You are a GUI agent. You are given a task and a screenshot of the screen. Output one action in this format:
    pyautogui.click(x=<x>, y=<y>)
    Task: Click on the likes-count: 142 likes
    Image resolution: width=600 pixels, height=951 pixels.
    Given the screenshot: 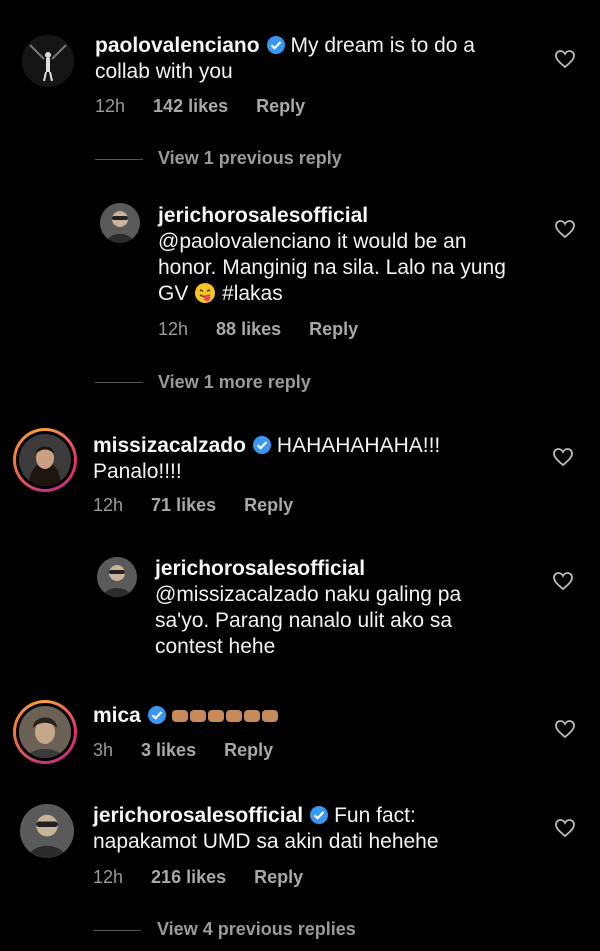 What is the action you would take?
    pyautogui.click(x=190, y=106)
    